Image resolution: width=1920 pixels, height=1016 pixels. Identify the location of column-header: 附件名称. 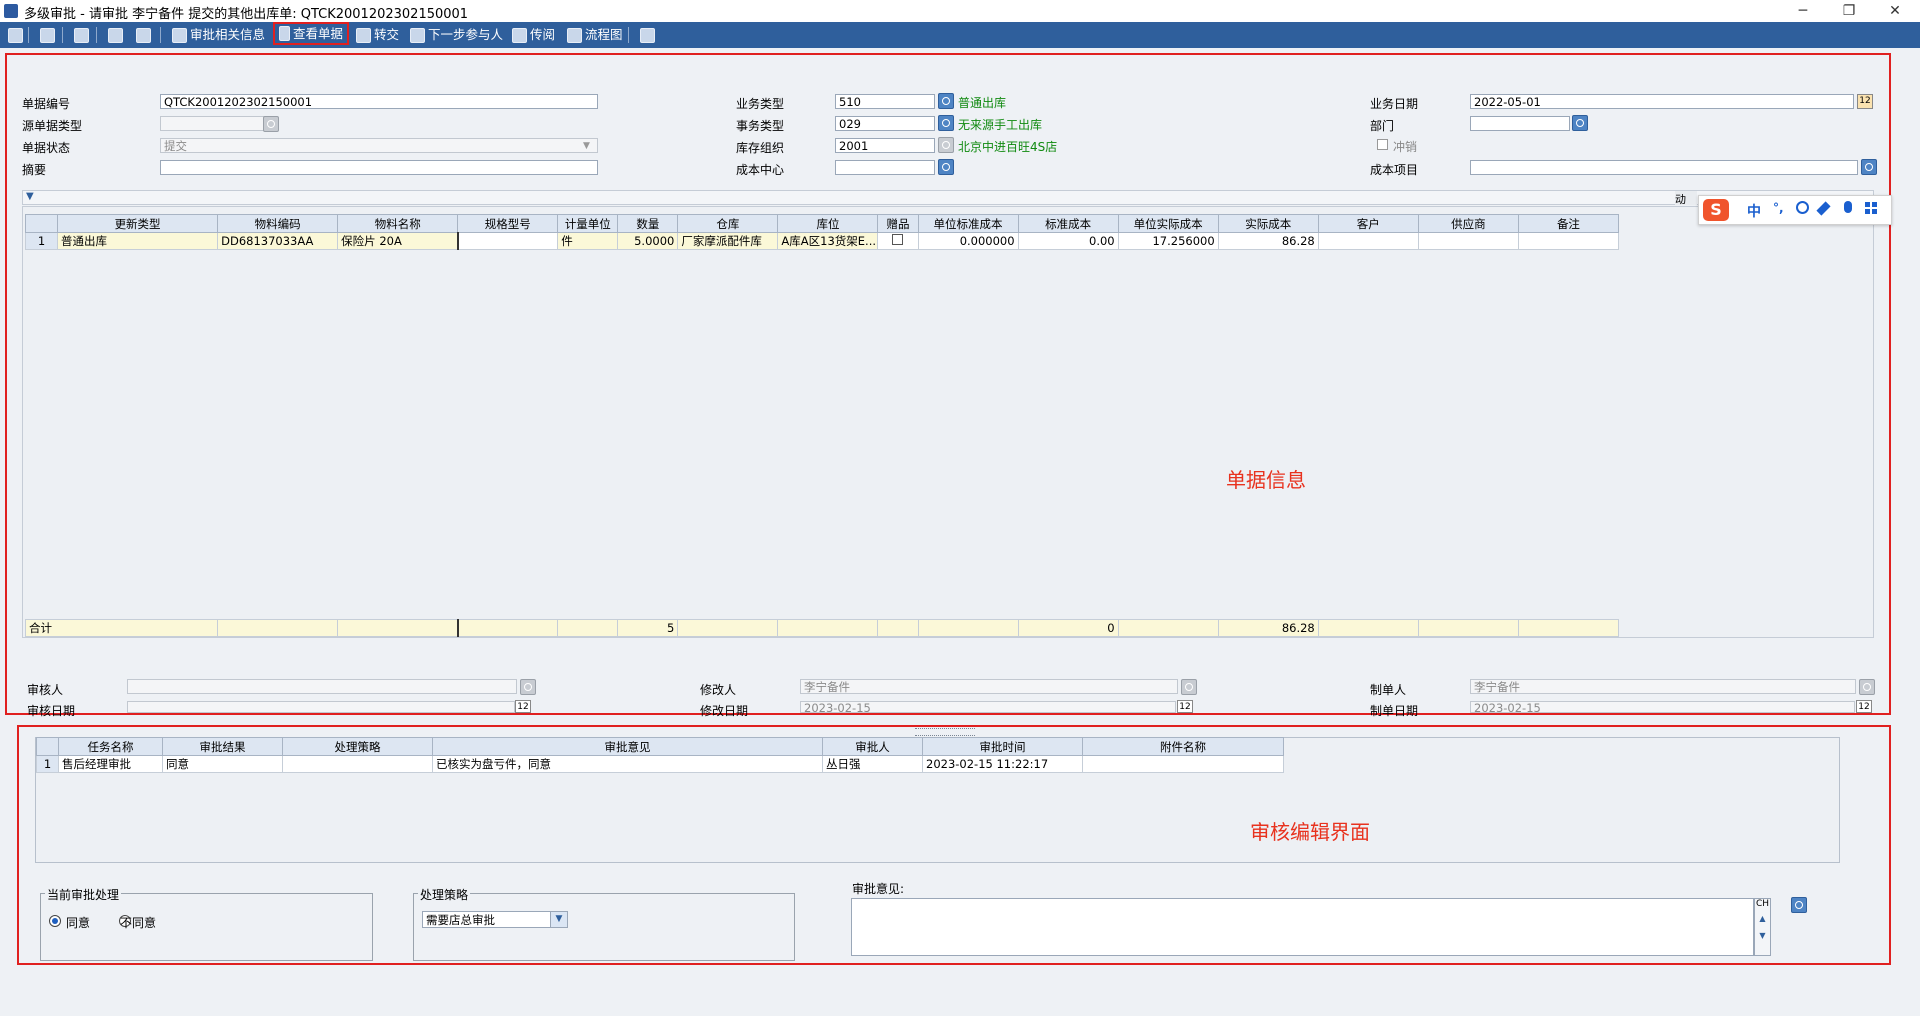
(1183, 746).